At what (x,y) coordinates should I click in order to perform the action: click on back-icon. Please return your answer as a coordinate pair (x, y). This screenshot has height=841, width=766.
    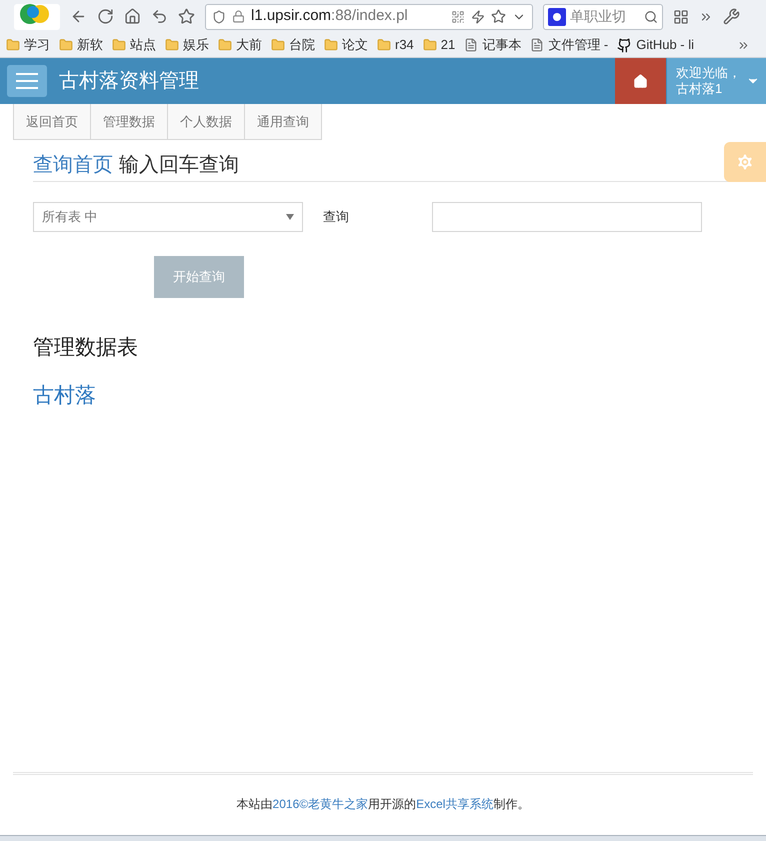
    Looking at the image, I should click on (78, 16).